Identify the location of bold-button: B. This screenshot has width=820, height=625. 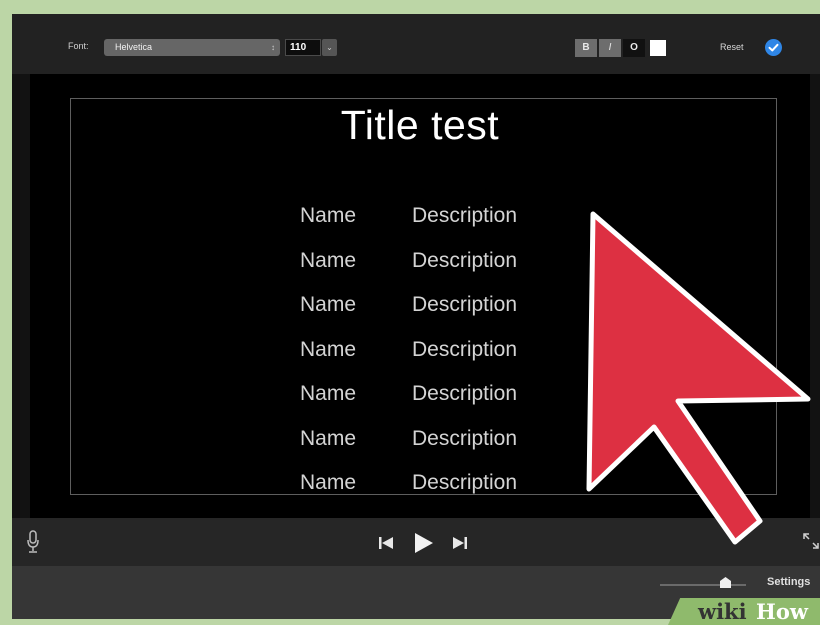
(586, 48).